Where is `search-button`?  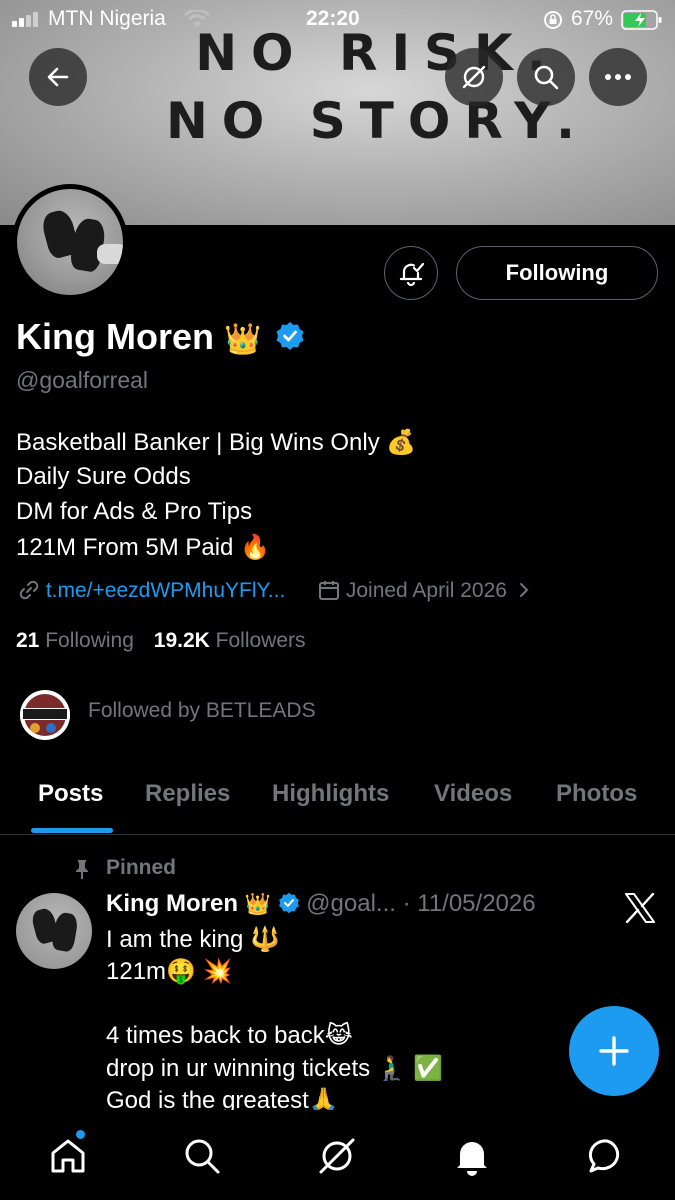 search-button is located at coordinates (546, 77).